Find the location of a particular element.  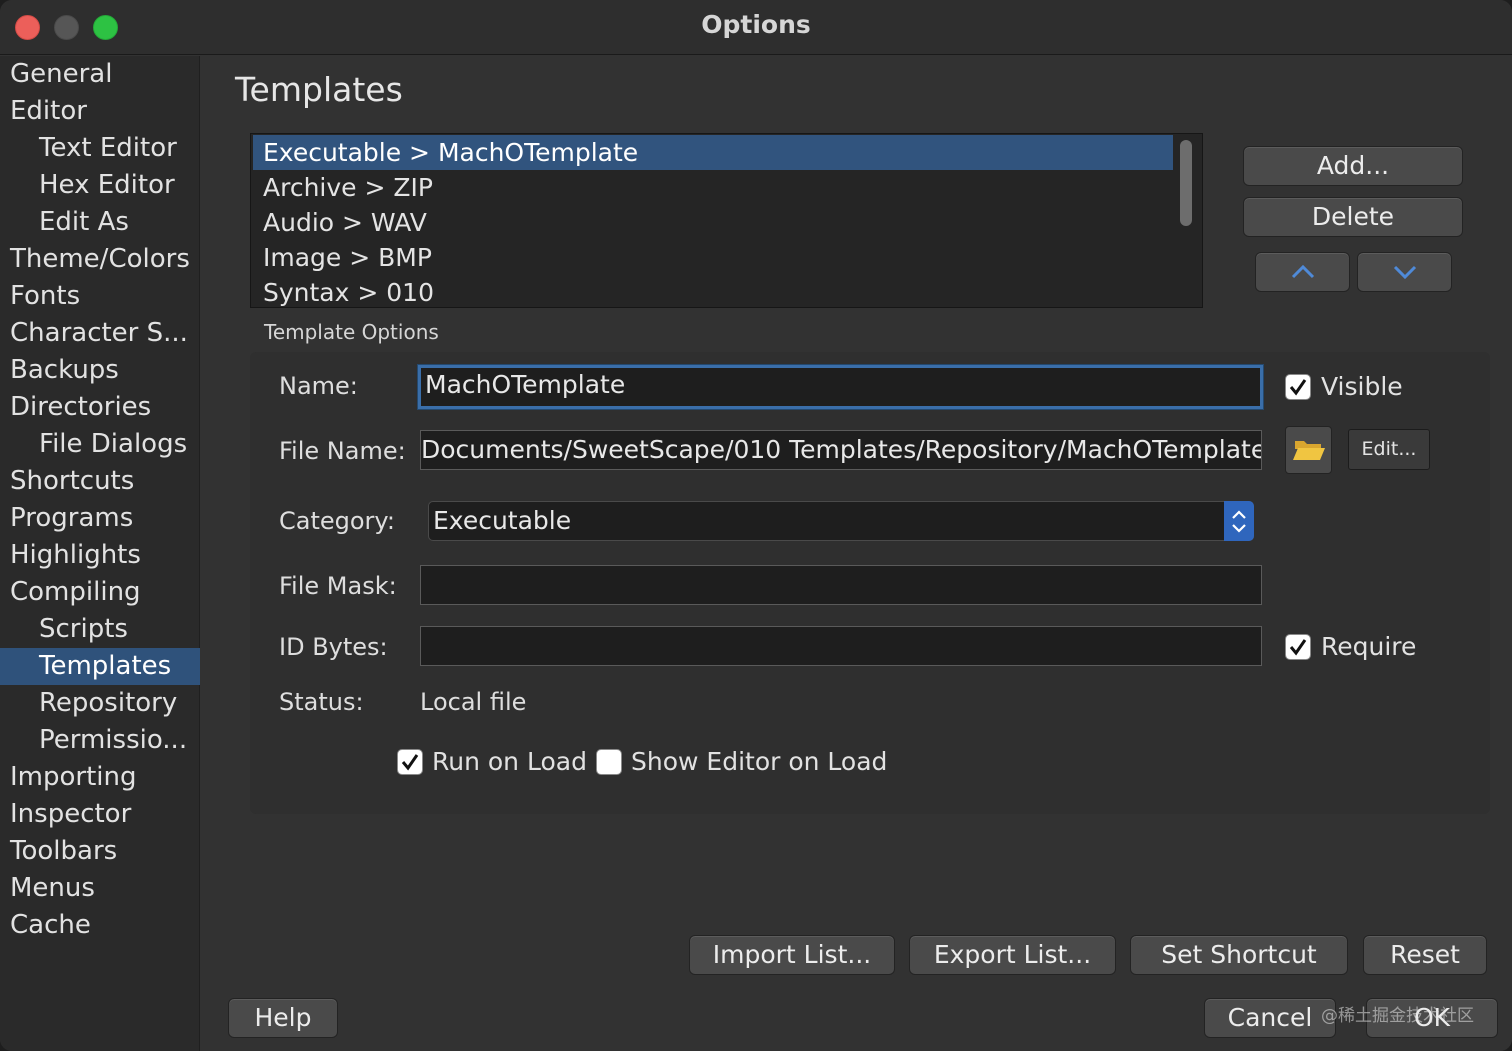

set-shortcut-label: Set Shortcut is located at coordinates (1239, 954).